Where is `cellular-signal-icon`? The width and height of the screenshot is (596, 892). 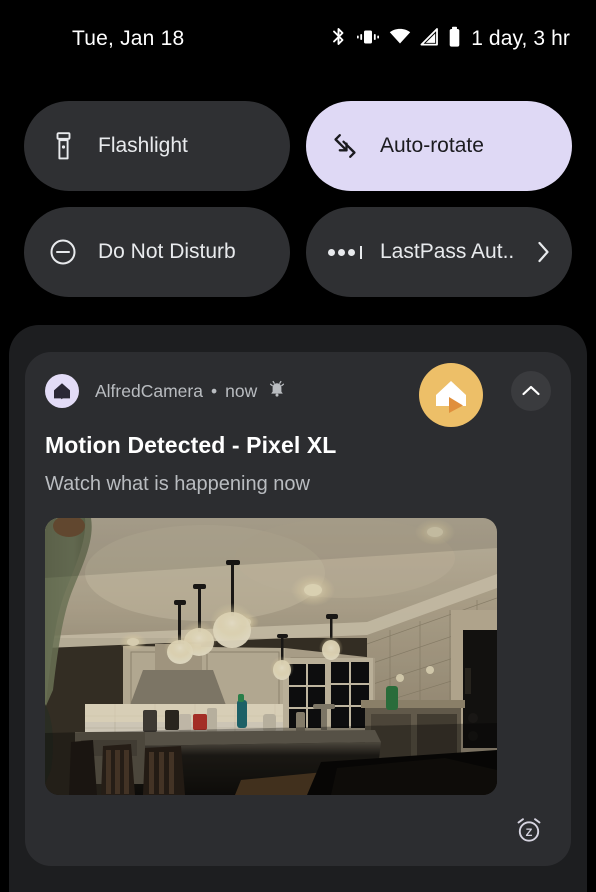
cellular-signal-icon is located at coordinates (429, 39).